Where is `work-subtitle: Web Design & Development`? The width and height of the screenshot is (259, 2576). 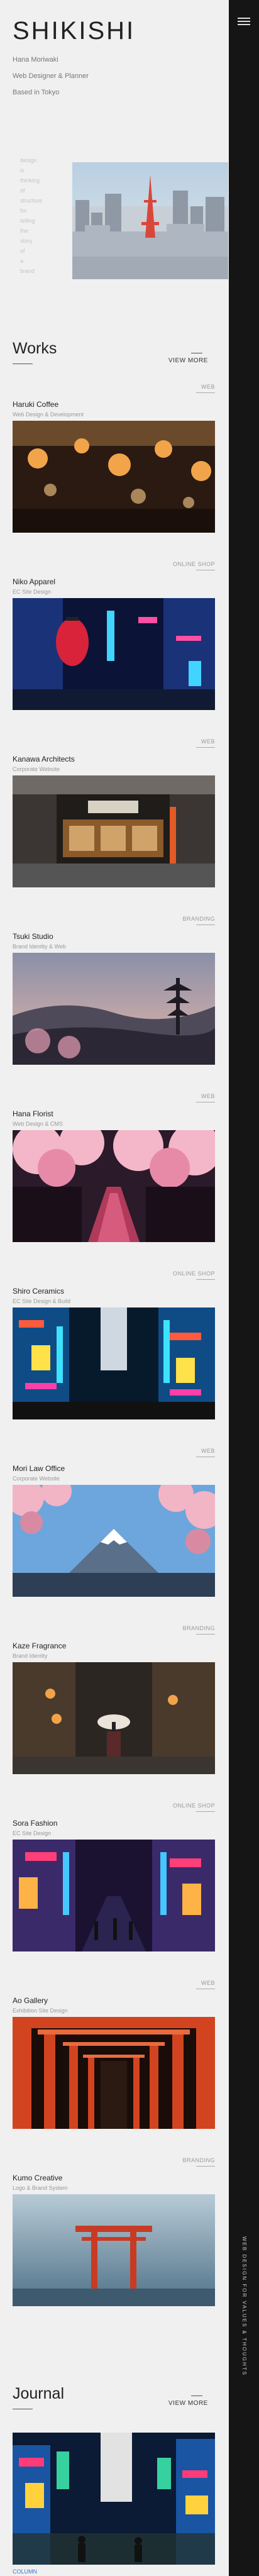
work-subtitle: Web Design & Development is located at coordinates (48, 414).